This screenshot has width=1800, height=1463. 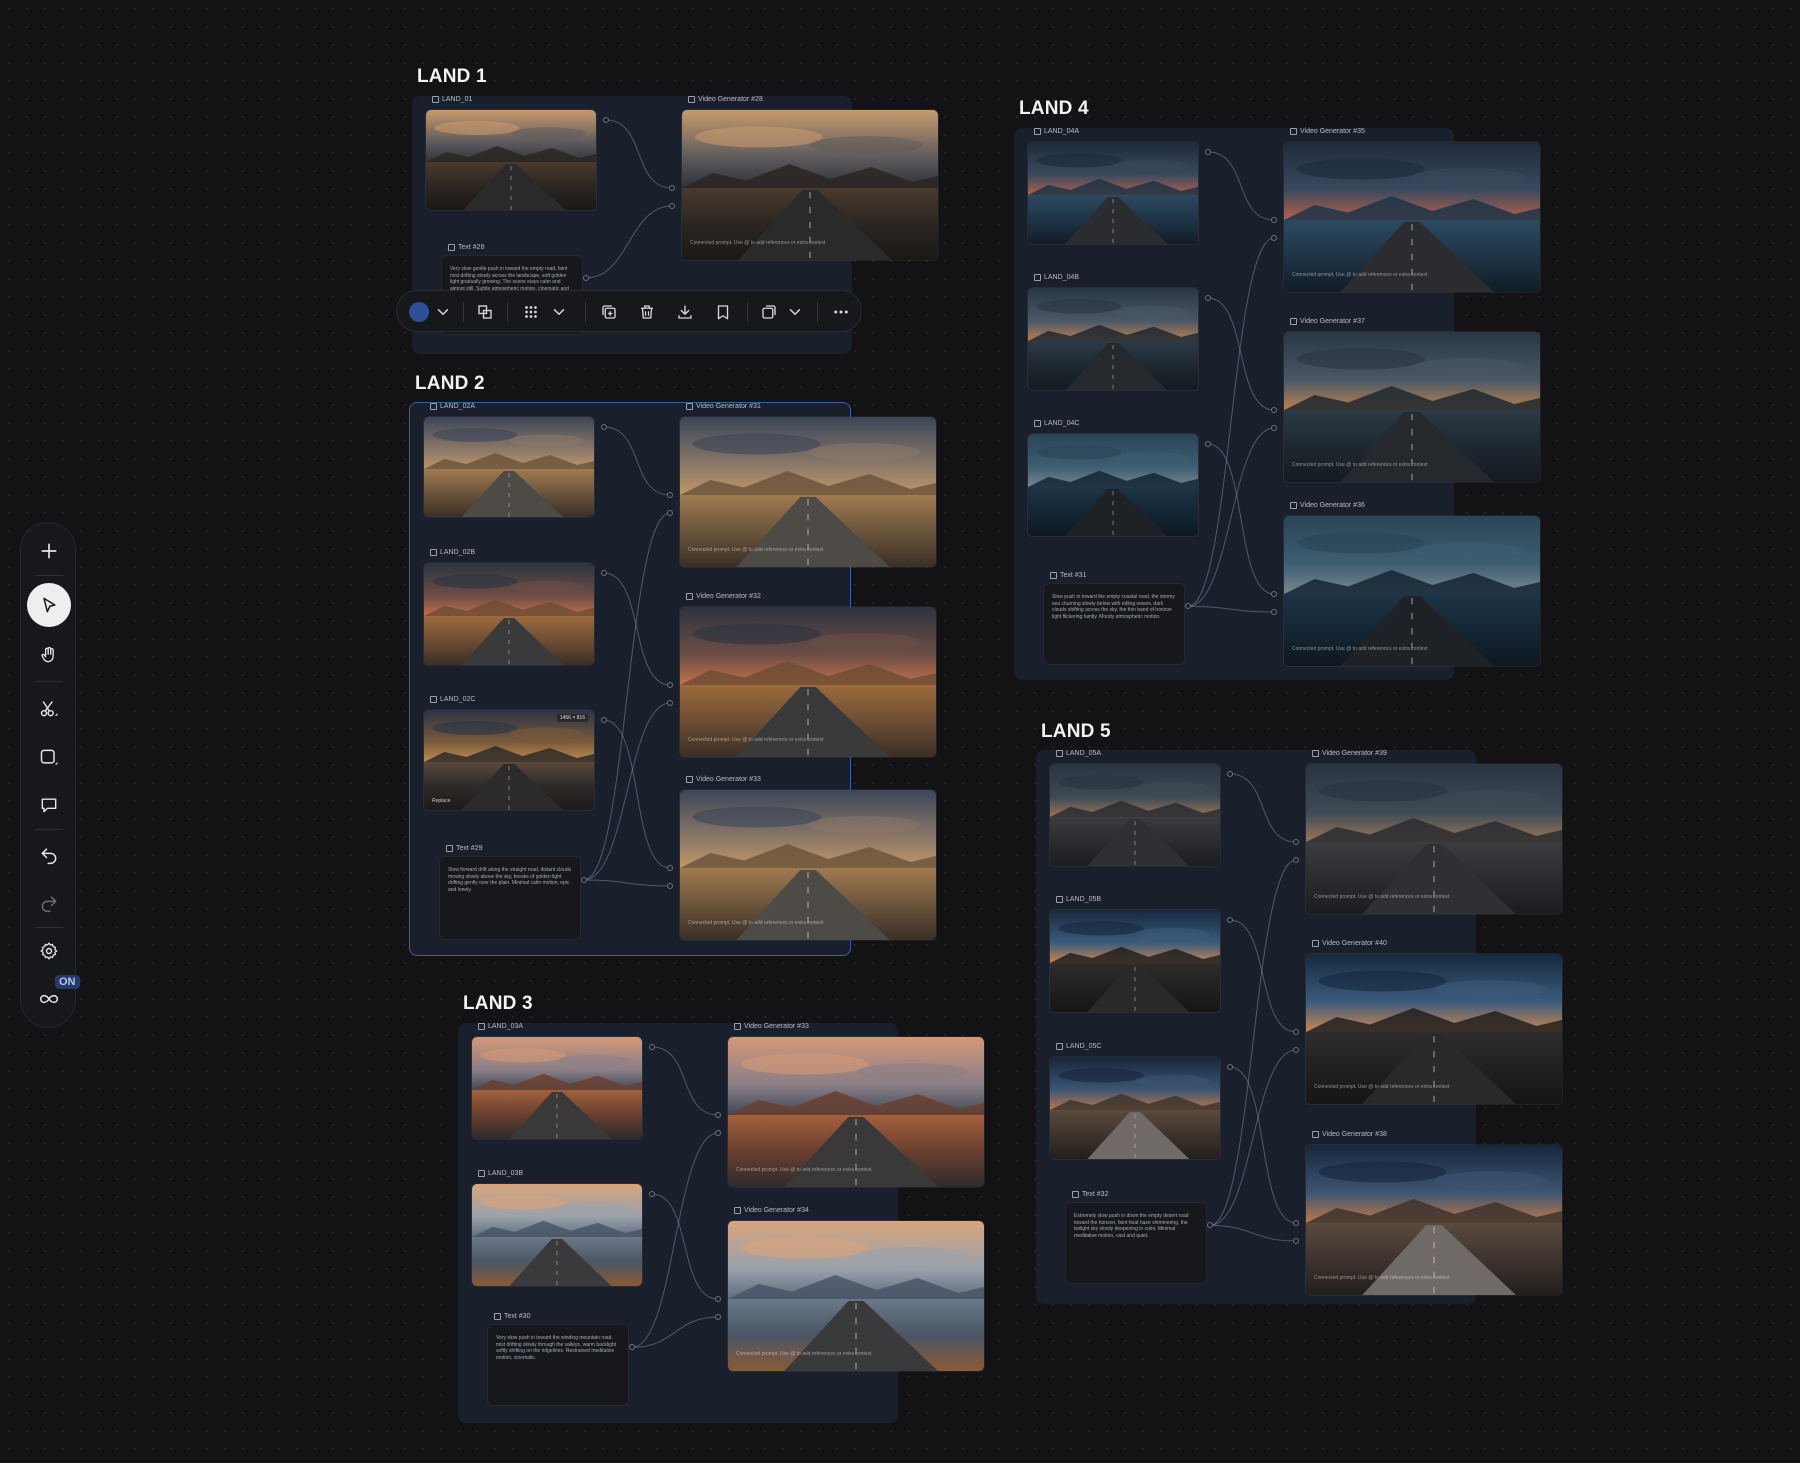 I want to click on comment-tool-button, so click(x=49, y=805).